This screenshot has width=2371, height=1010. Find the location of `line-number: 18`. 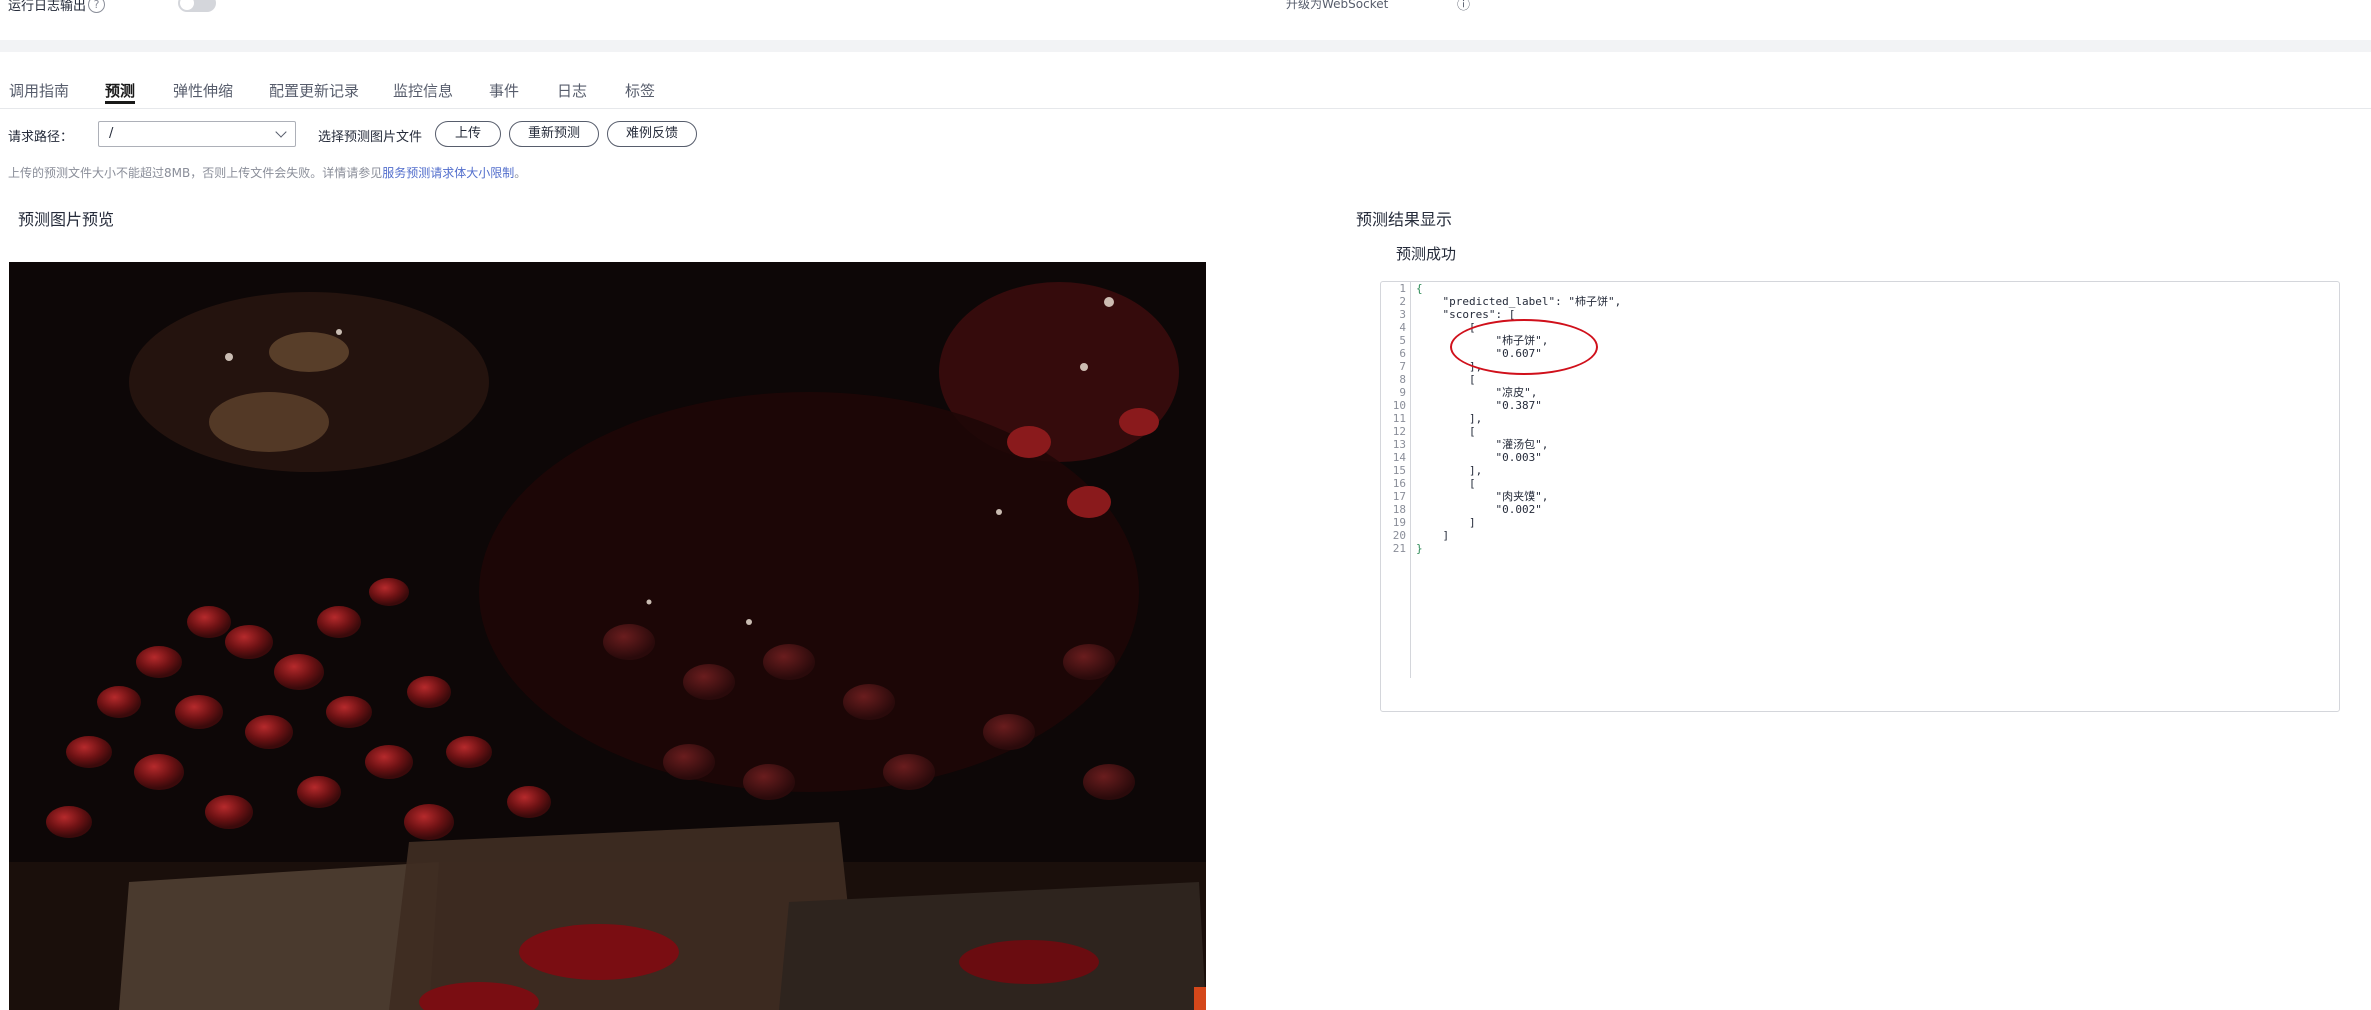

line-number: 18 is located at coordinates (1399, 509).